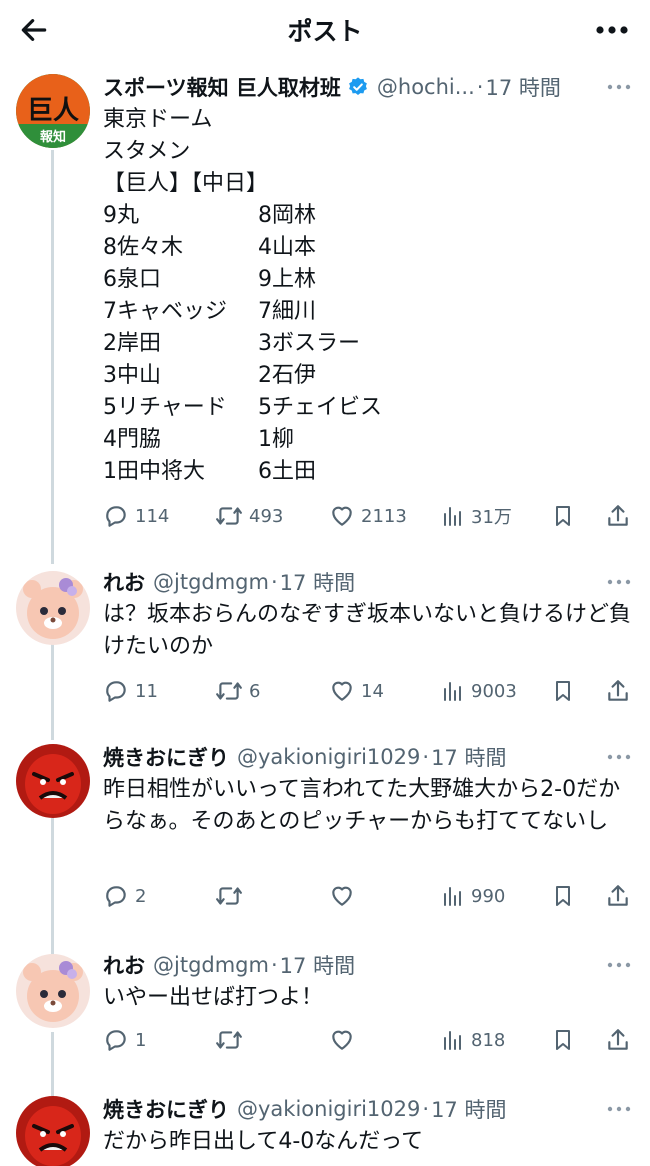 The image size is (650, 1166). I want to click on lineup-row: 7キャベッジ 7細川, so click(368, 312).